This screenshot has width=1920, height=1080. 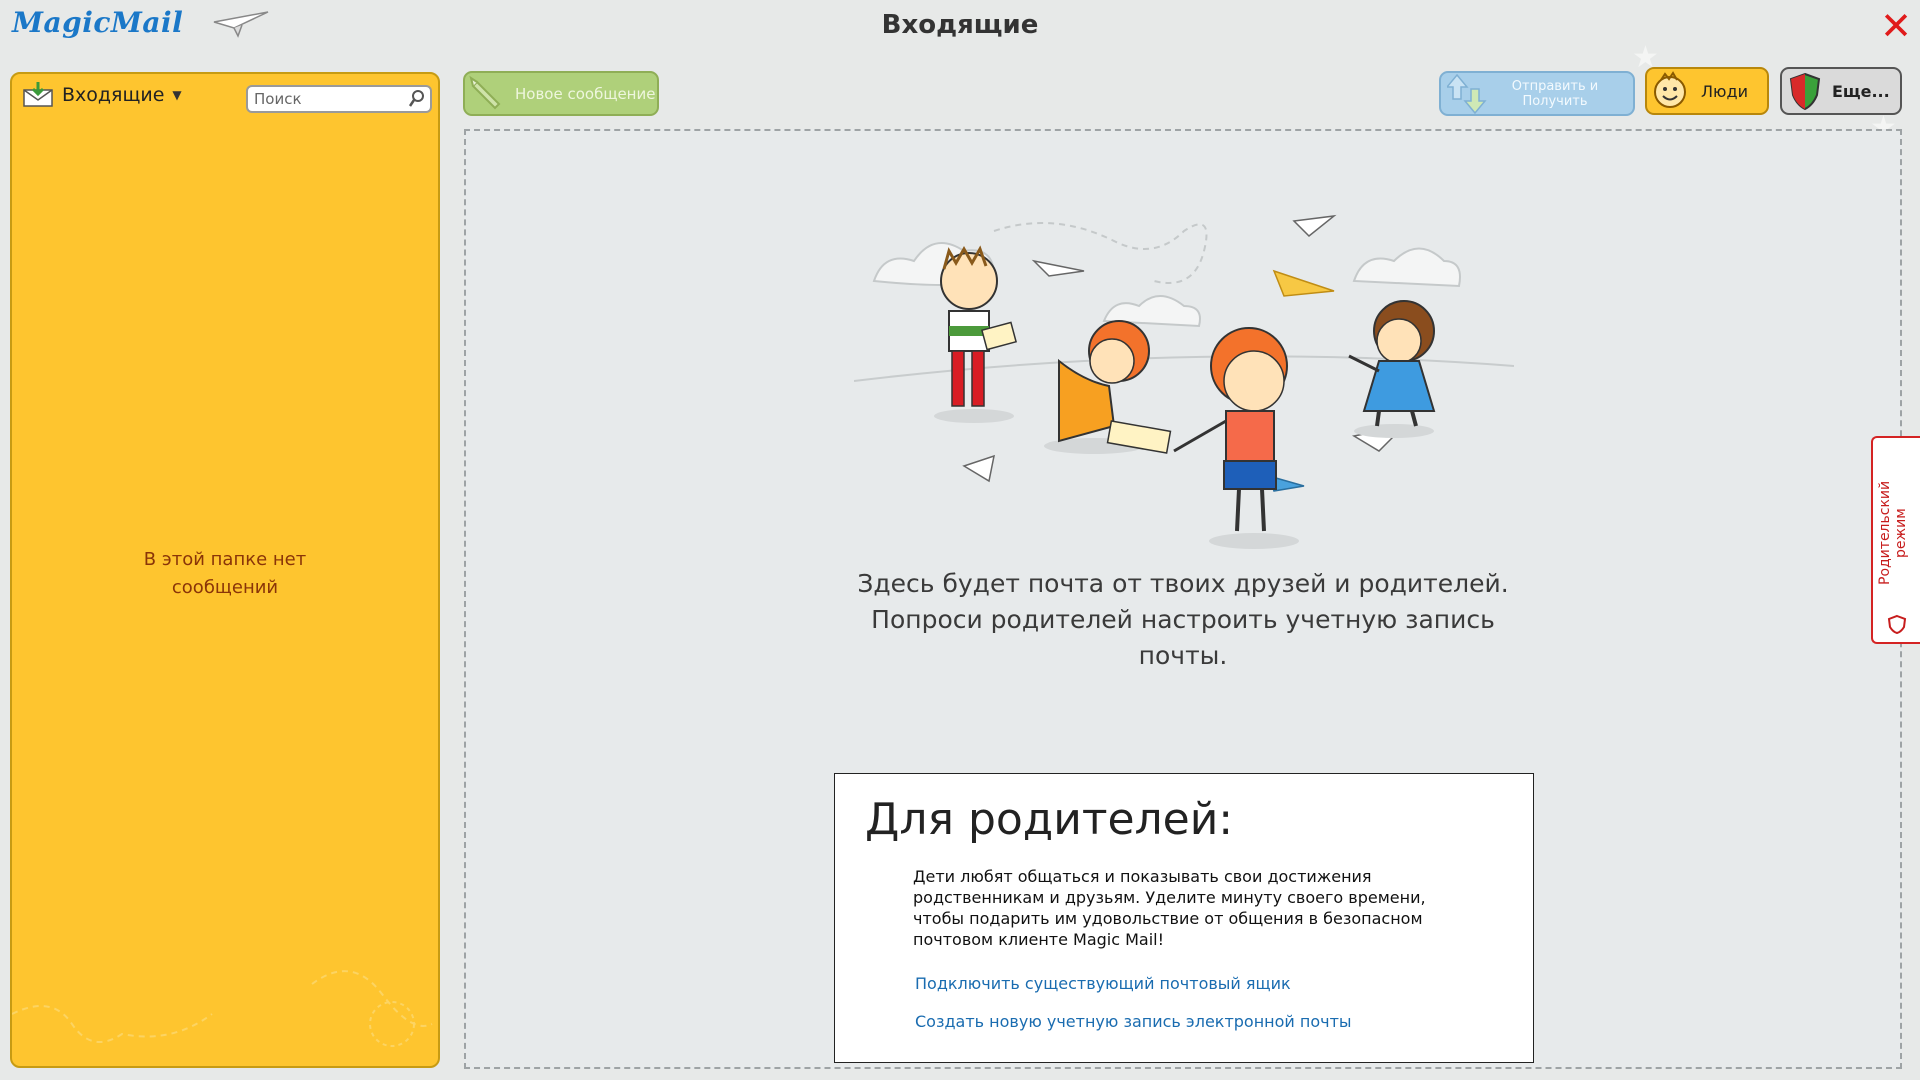 I want to click on search-icon, so click(x=417, y=99).